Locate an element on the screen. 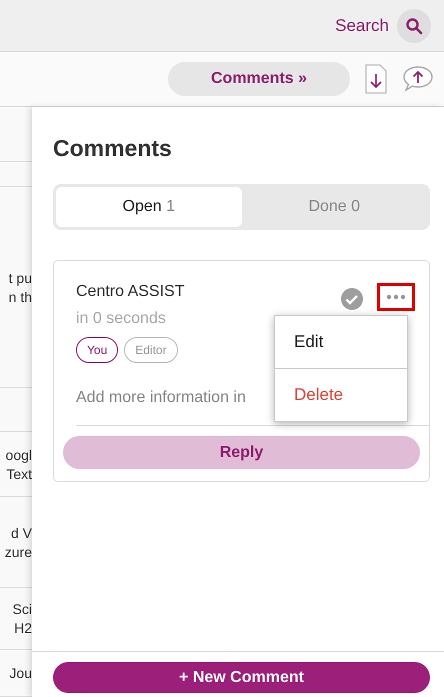 The height and width of the screenshot is (697, 444). tab: Open 1 is located at coordinates (149, 207).